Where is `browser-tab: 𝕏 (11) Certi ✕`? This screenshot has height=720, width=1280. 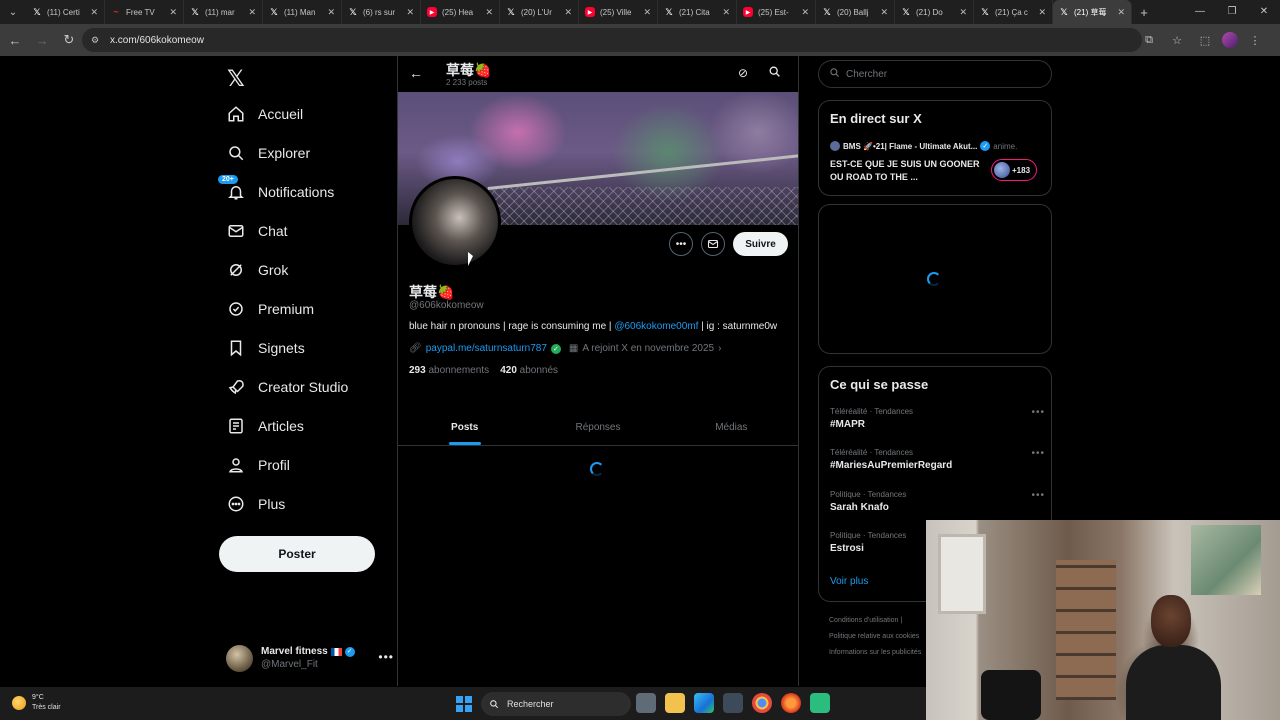 browser-tab: 𝕏 (11) Certi ✕ is located at coordinates (65, 12).